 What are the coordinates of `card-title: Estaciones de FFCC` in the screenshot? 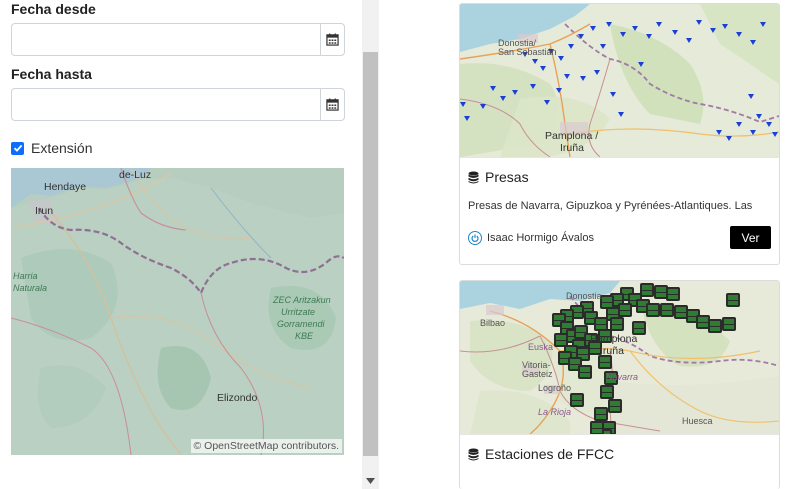 It's located at (541, 454).